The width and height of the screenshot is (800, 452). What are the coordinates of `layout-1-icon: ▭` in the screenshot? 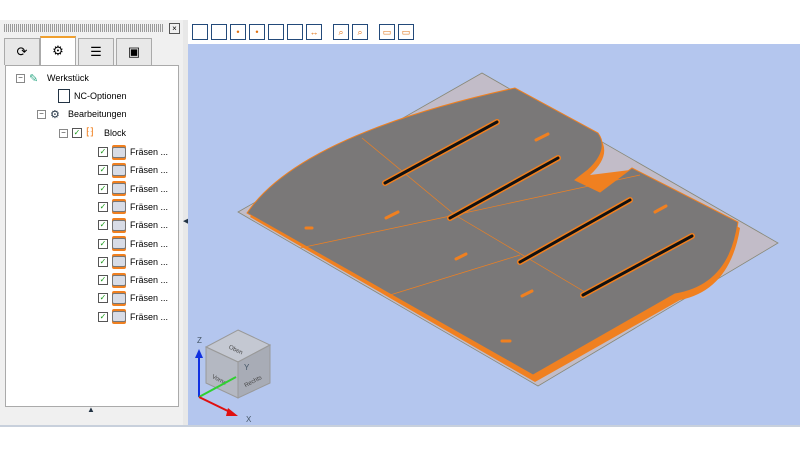 It's located at (387, 32).